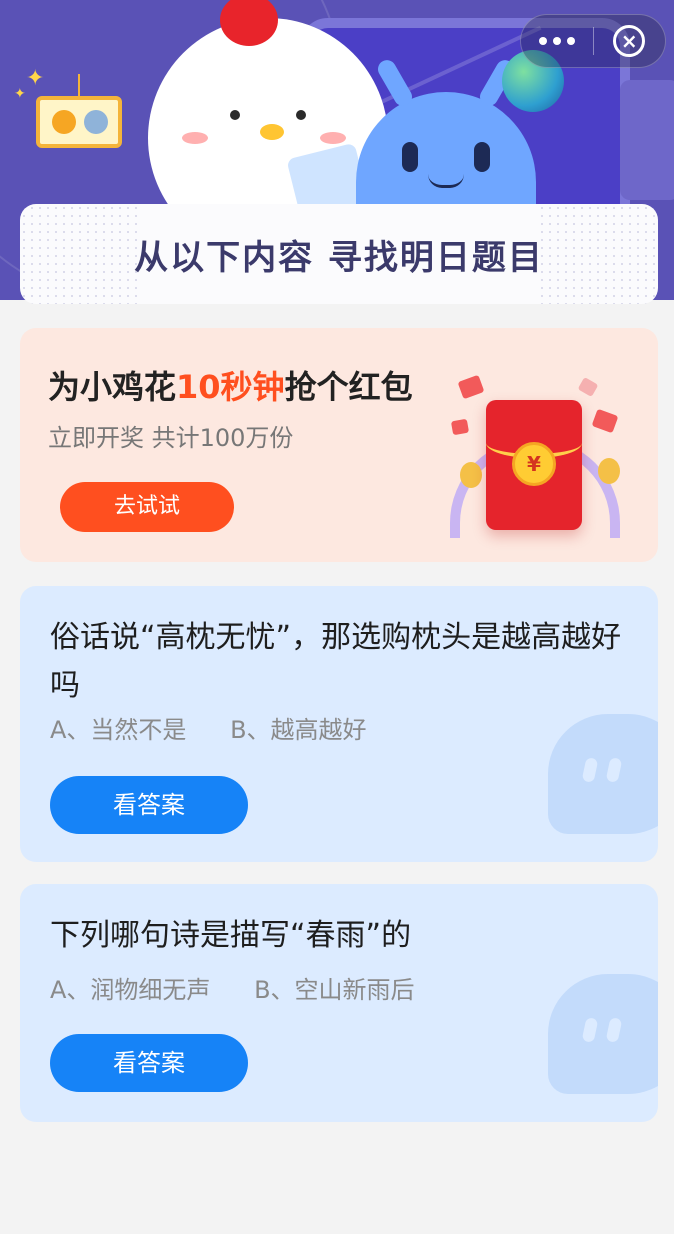 The width and height of the screenshot is (674, 1234). I want to click on option-a: A、润物细无声, so click(130, 990).